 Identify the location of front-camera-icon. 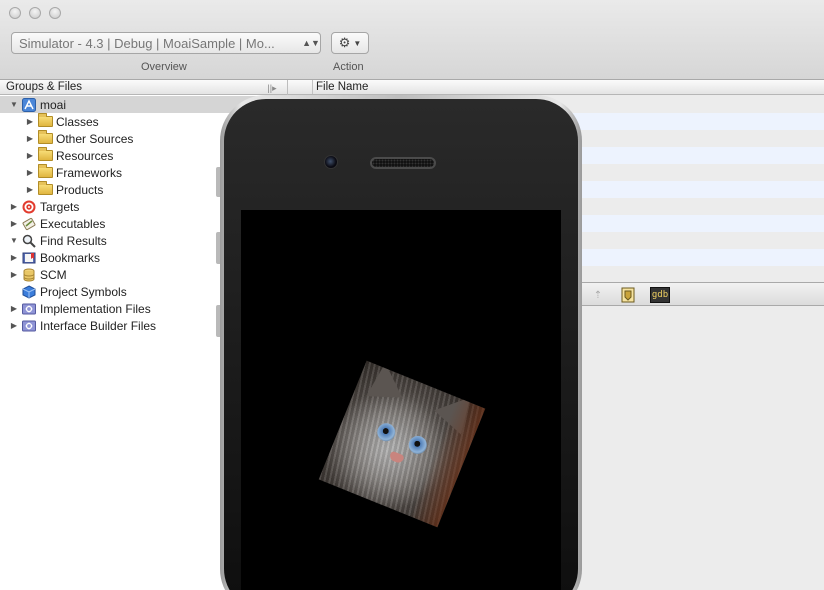
(331, 162).